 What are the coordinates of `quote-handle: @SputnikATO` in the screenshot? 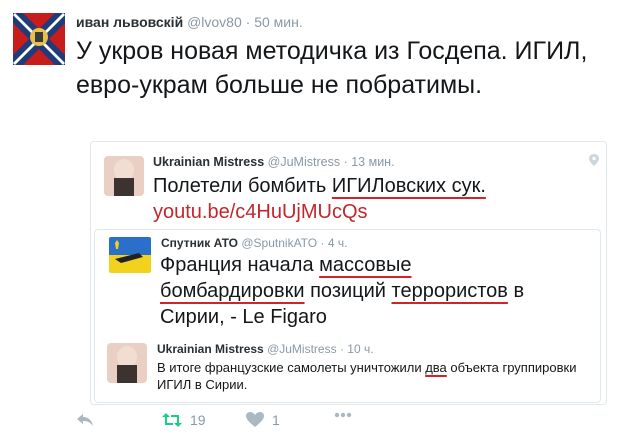 It's located at (279, 243).